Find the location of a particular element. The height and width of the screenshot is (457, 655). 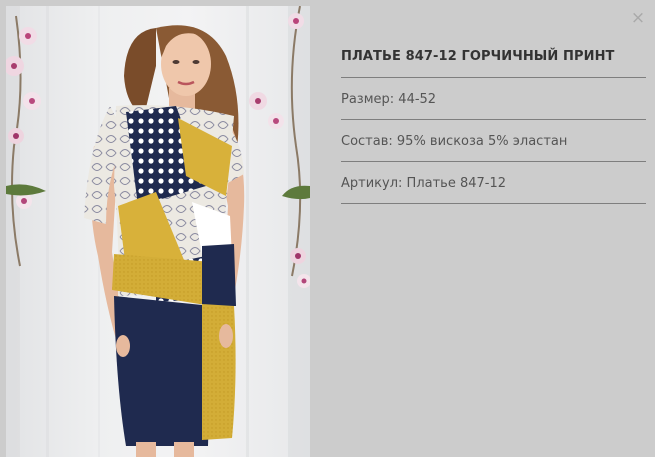

spec-row-article: Артикул: Платье 847-12 is located at coordinates (493, 183).